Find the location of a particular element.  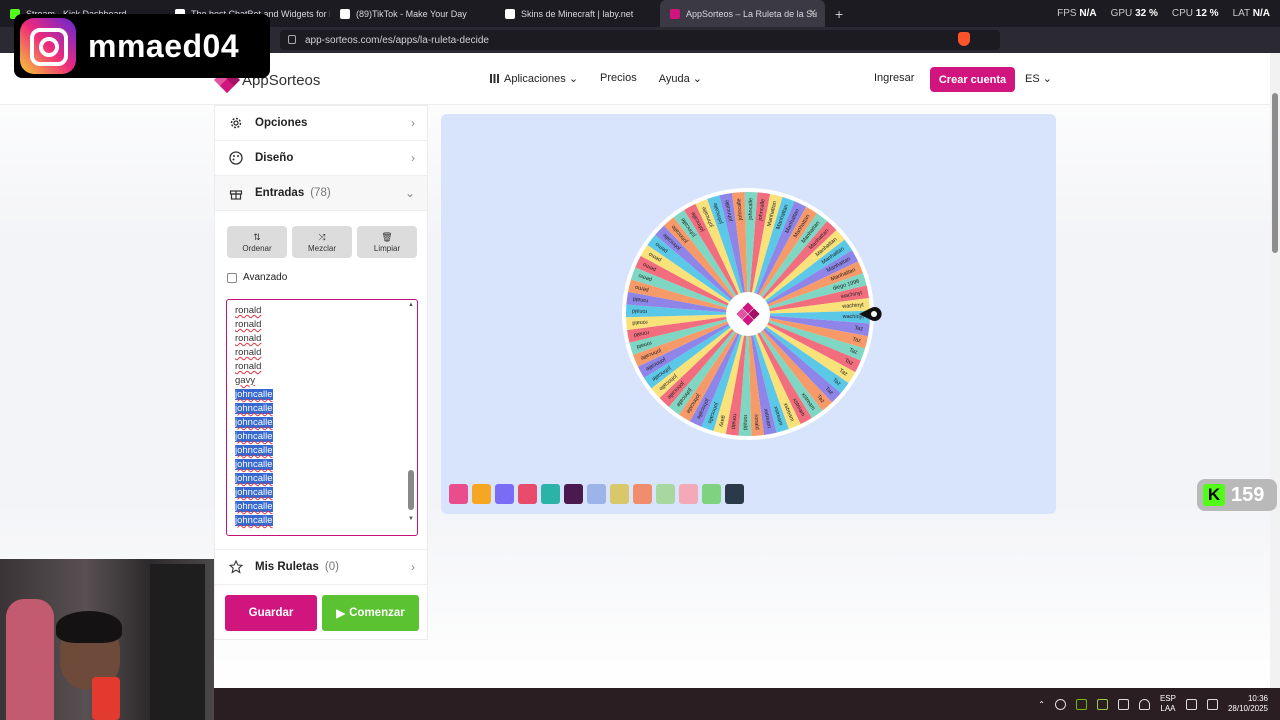

new-tab-button: + is located at coordinates (839, 14).